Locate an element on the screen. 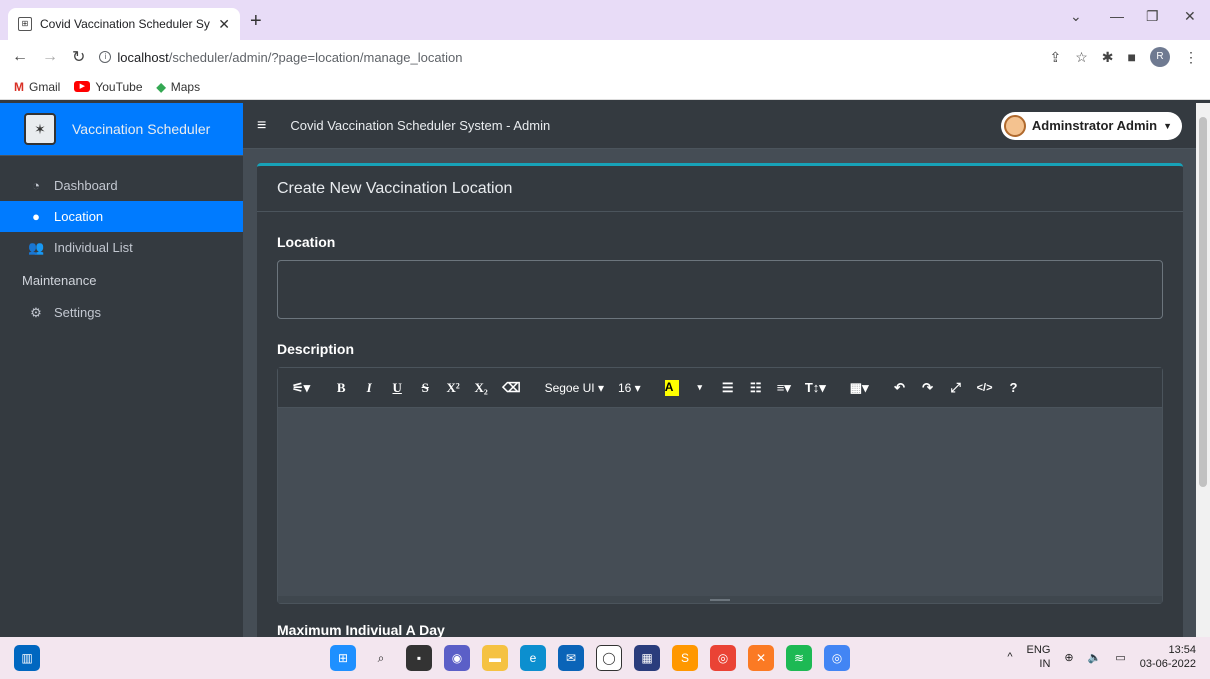  brand: ✶ Vaccination Scheduler is located at coordinates (121, 129).